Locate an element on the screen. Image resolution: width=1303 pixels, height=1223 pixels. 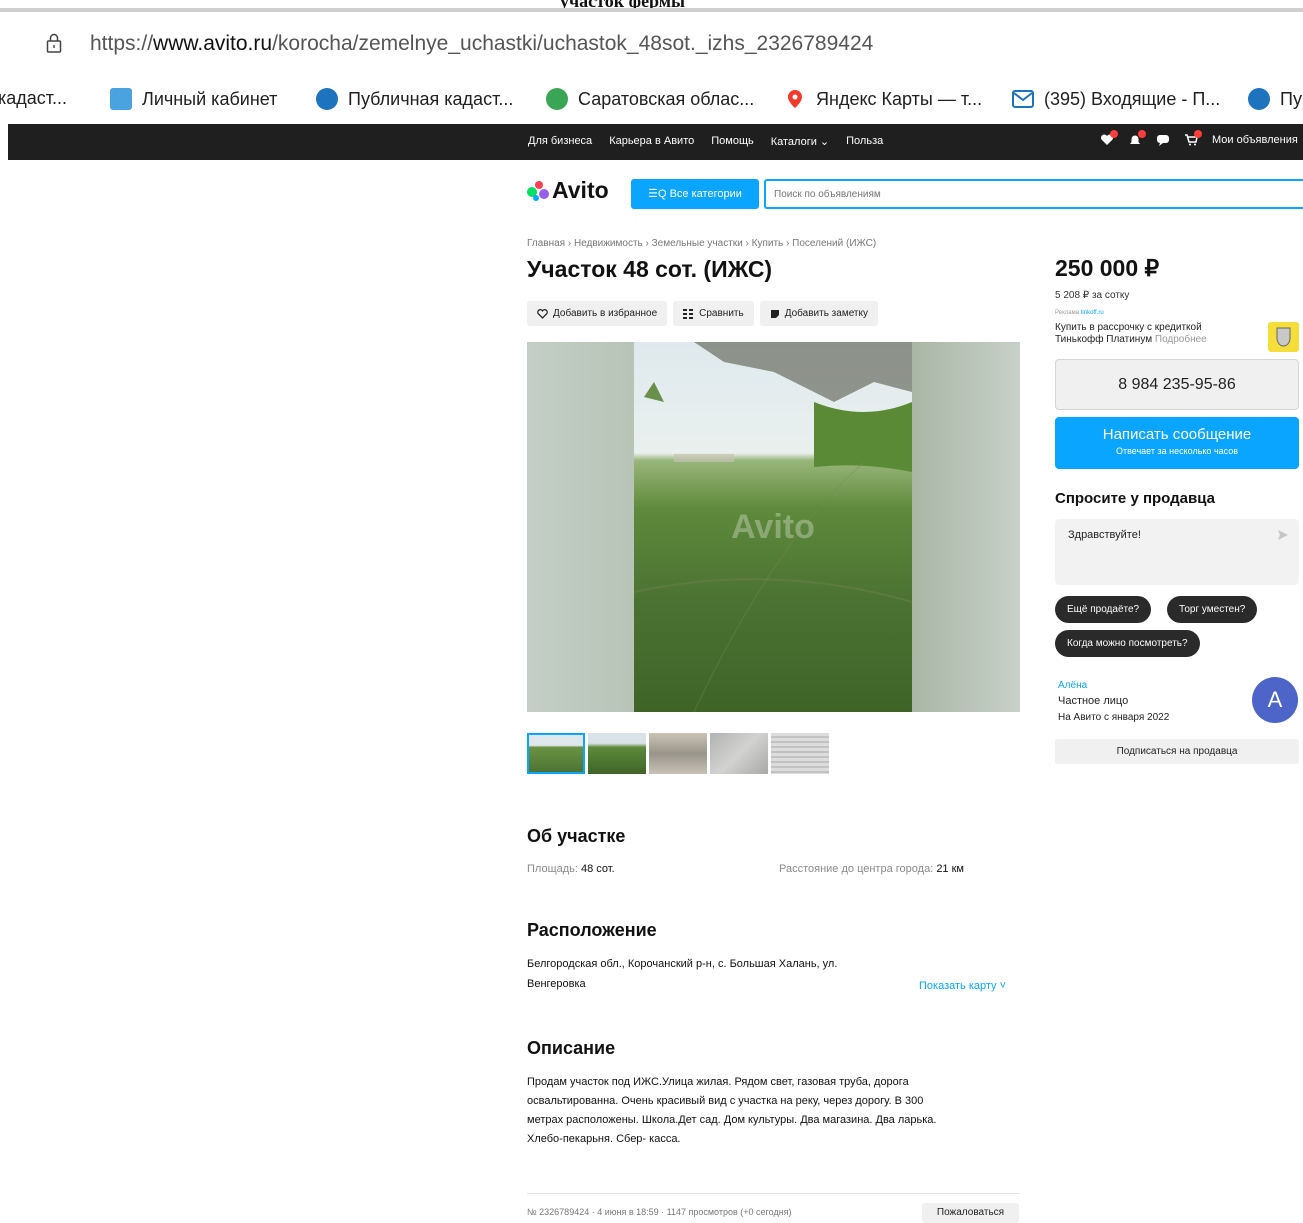
avito-logo-icon is located at coordinates (538, 190).